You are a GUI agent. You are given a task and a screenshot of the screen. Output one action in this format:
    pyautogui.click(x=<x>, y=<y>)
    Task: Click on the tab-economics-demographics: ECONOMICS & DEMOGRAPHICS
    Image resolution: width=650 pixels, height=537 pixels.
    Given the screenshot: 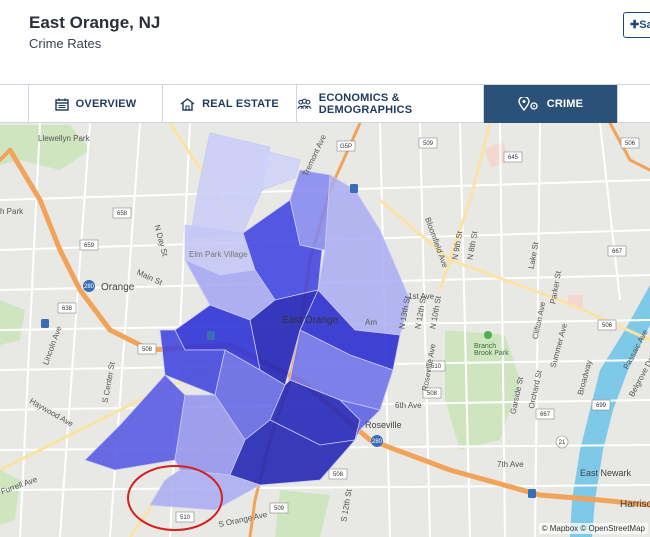 What is the action you would take?
    pyautogui.click(x=390, y=104)
    